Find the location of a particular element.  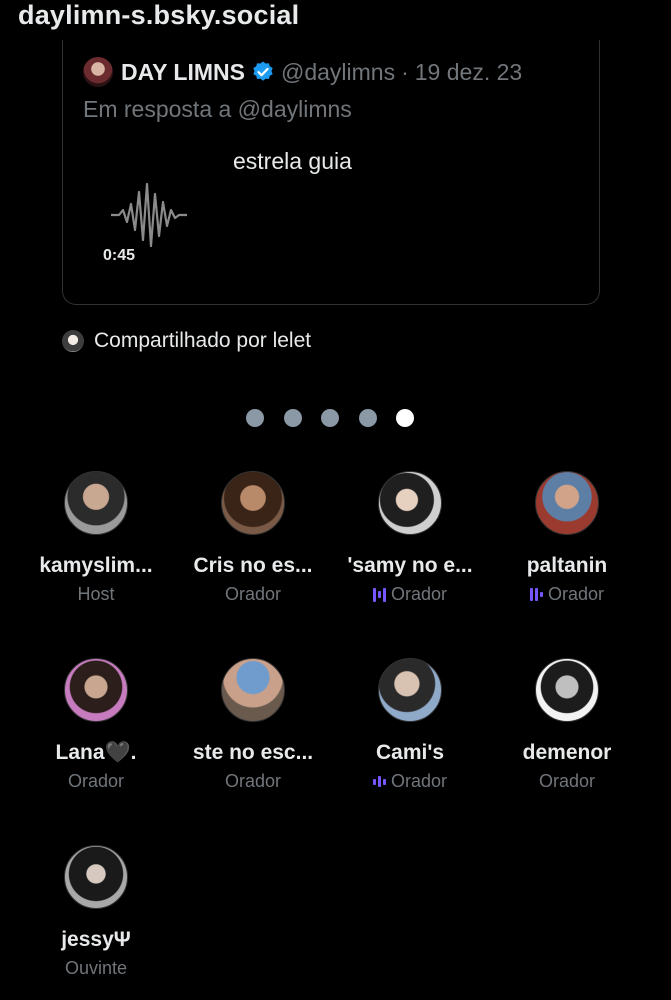

participant-role: Ouvinte is located at coordinates (96, 968).